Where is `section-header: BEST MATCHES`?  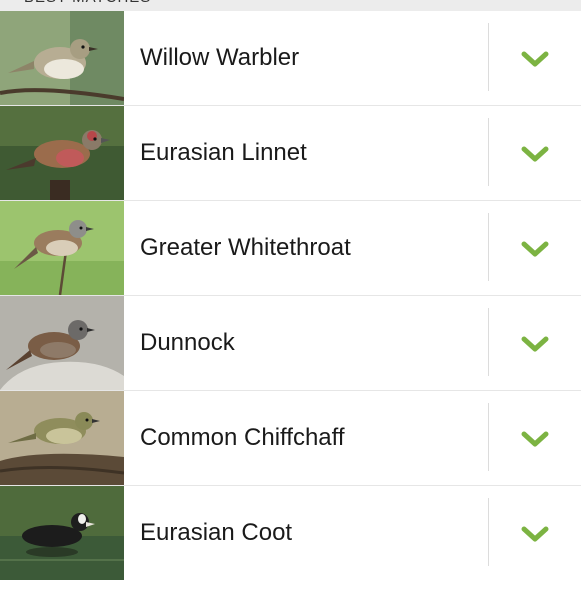 section-header: BEST MATCHES is located at coordinates (290, 5).